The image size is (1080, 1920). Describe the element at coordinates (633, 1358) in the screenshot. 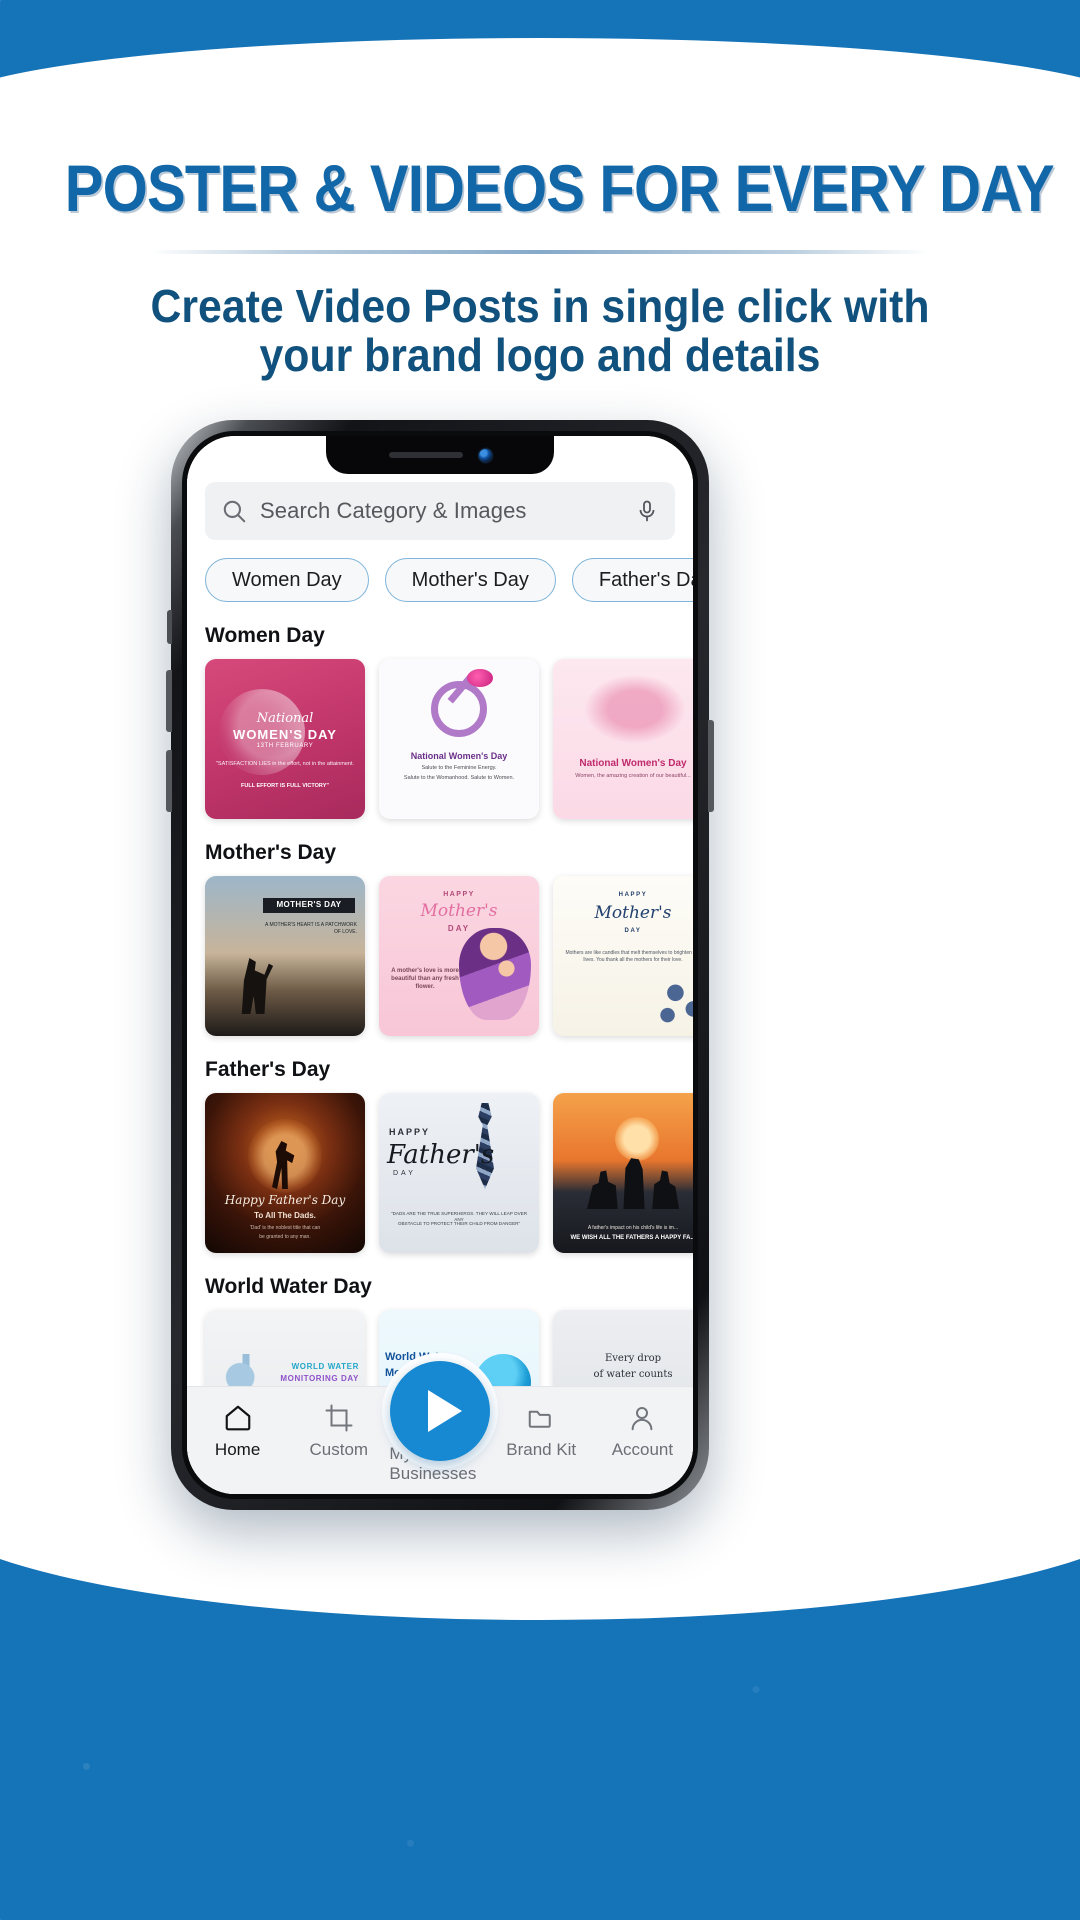

I see `card-line: Every drop` at that location.